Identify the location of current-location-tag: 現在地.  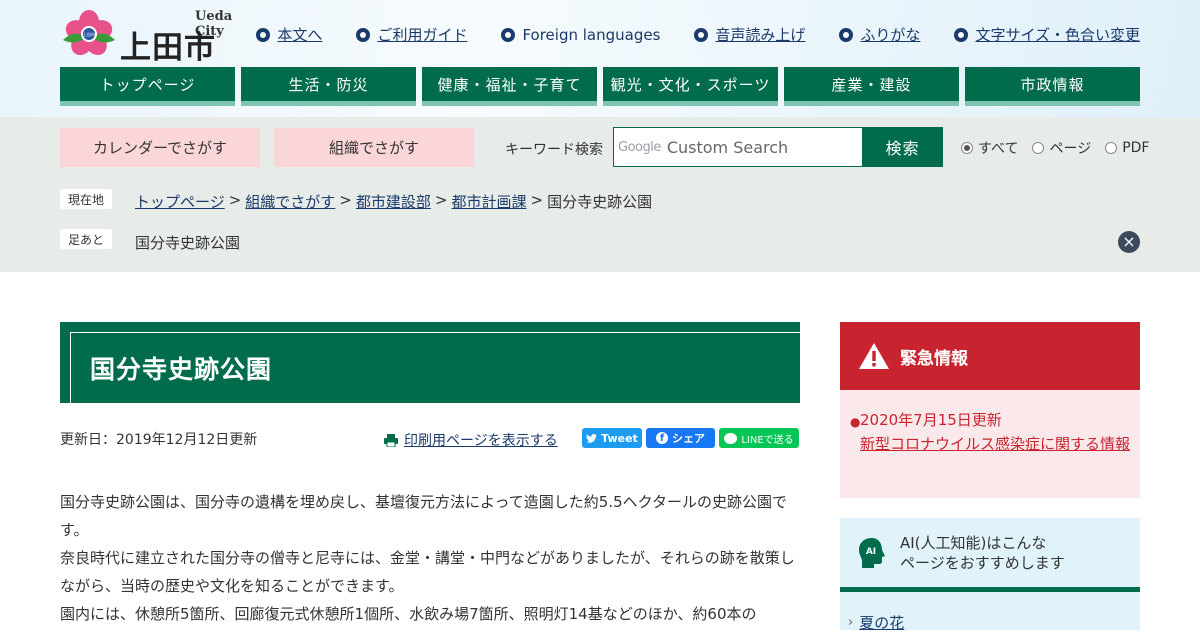
(86, 199).